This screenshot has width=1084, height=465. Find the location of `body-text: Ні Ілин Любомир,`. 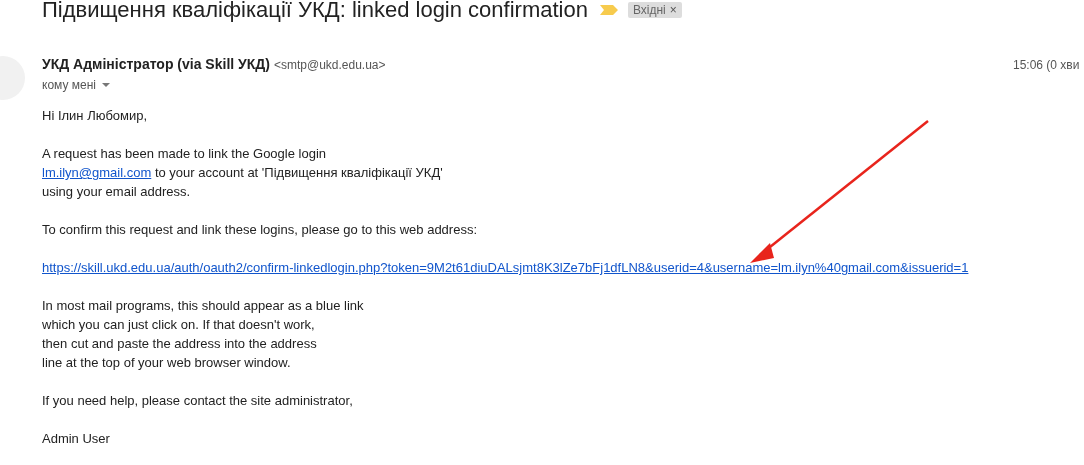

body-text: Ні Ілин Любомир, is located at coordinates (95, 115).